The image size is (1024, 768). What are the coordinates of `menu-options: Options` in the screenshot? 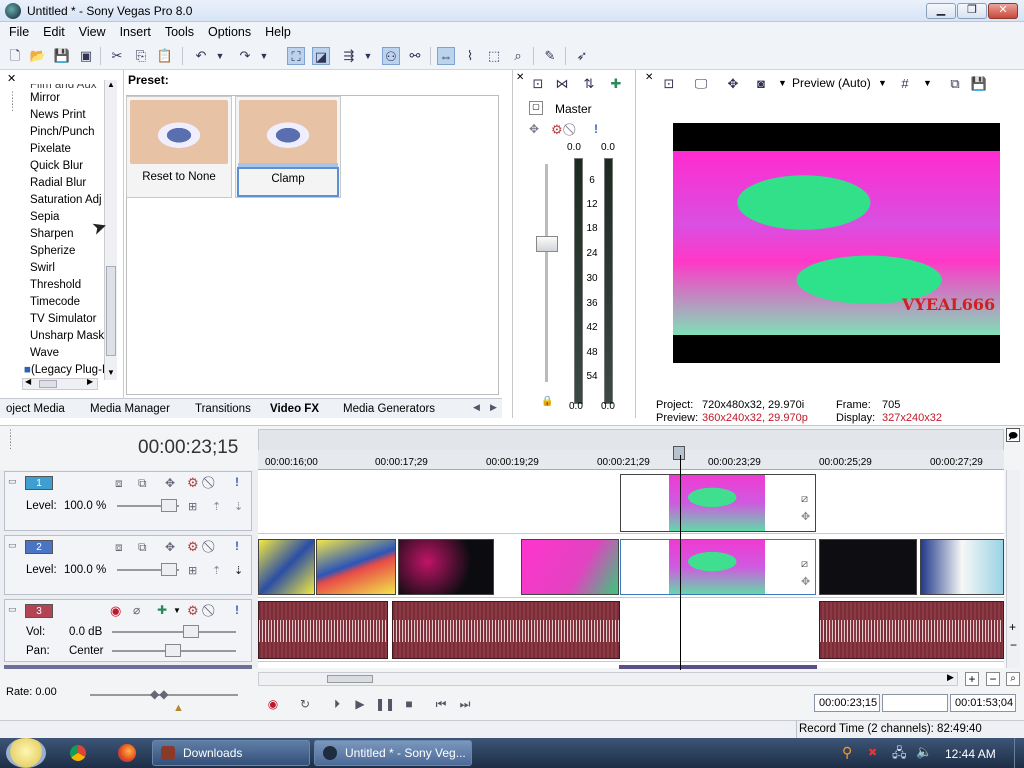 It's located at (229, 32).